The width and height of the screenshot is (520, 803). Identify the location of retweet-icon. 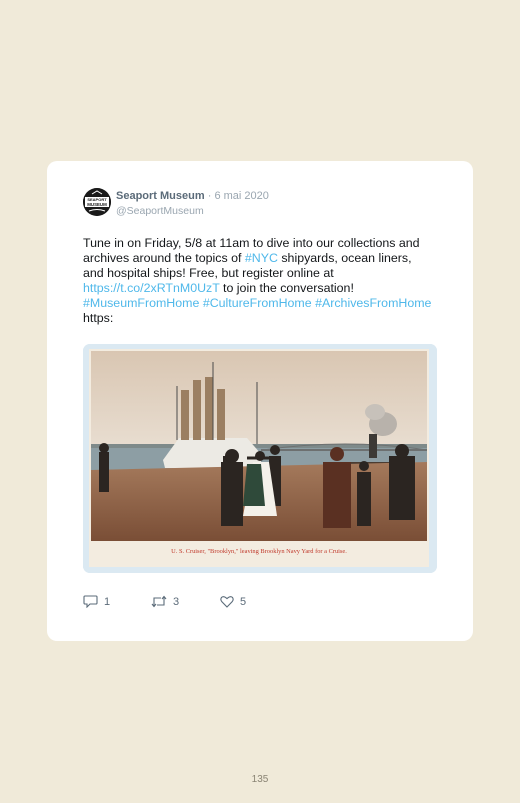
(159, 601).